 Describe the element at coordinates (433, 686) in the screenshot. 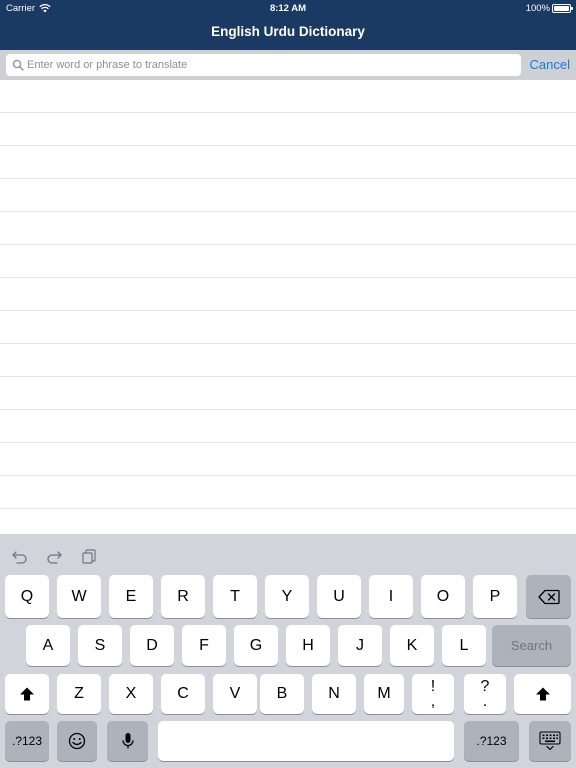

I see `key-exclaim-top: !` at that location.